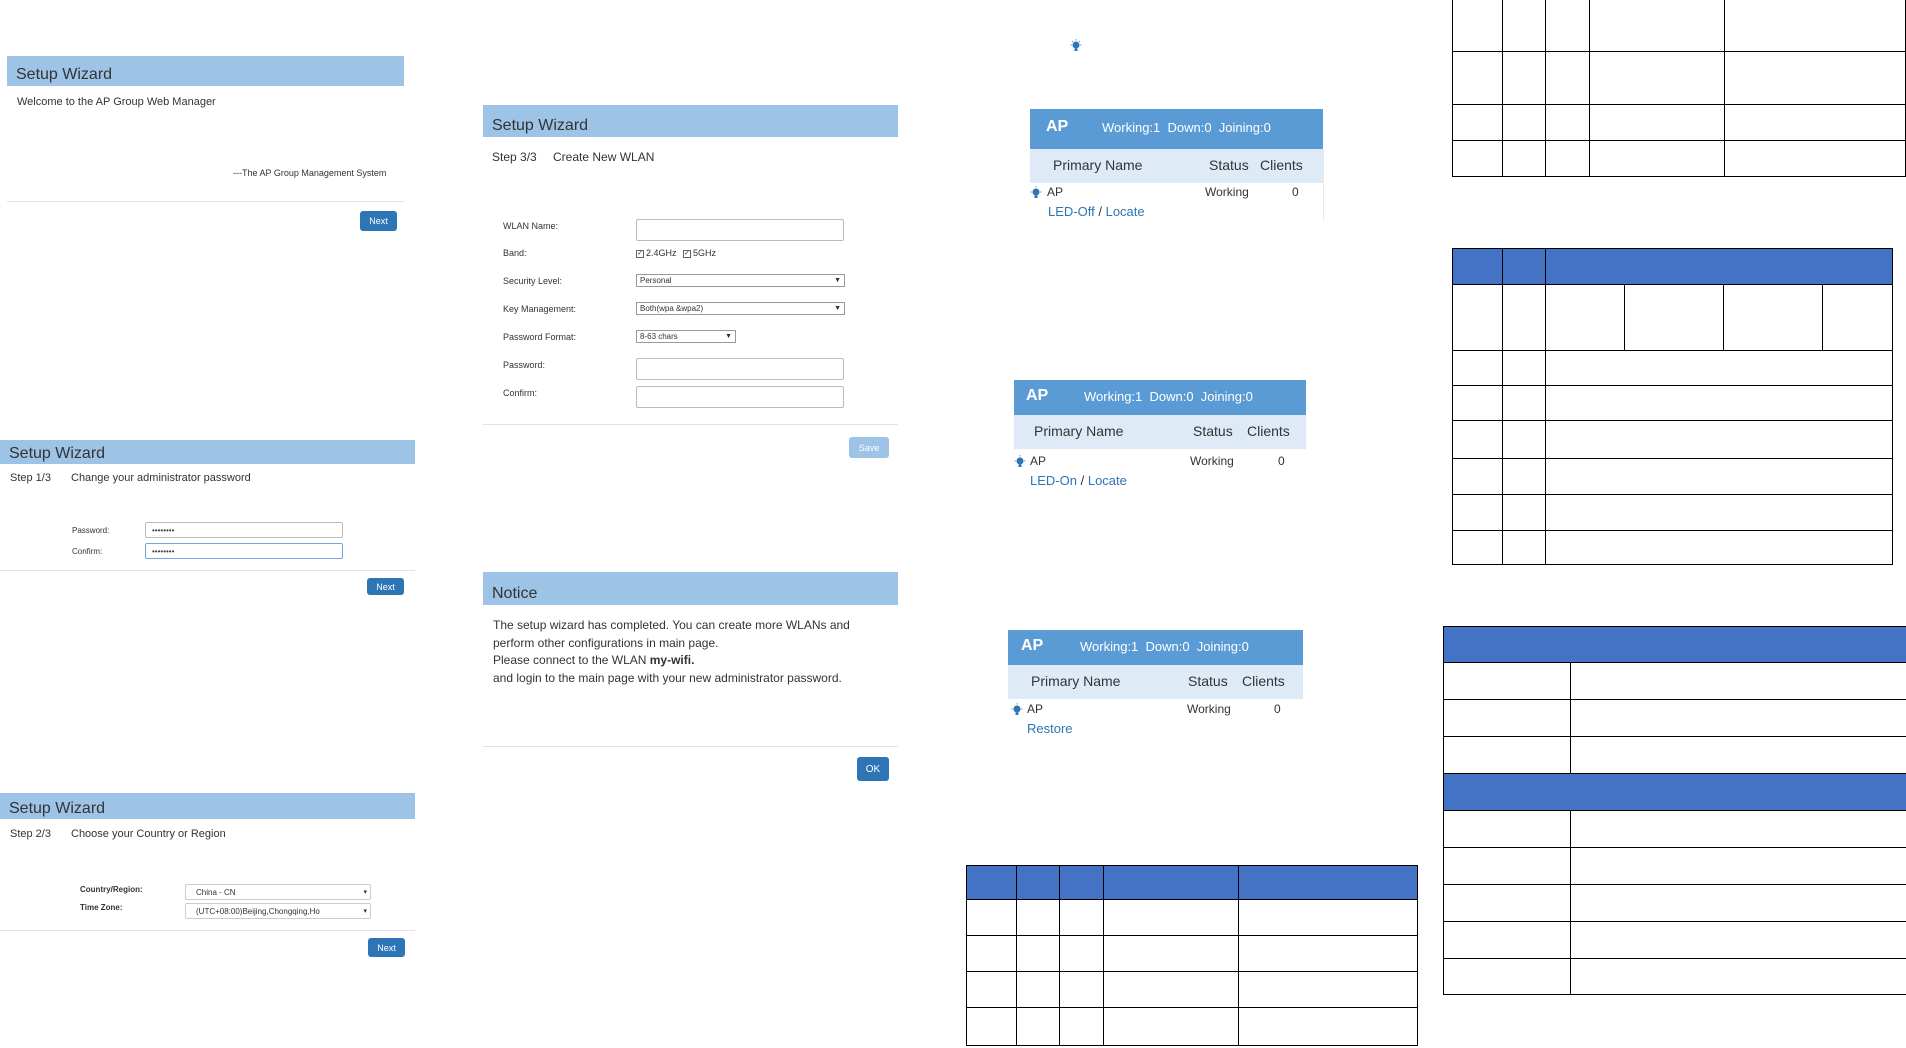  I want to click on password-field: ••••••••, so click(244, 530).